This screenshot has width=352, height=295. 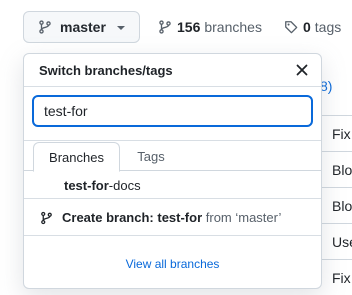 What do you see at coordinates (106, 70) in the screenshot?
I see `dropdown-title: Switch branches/tags` at bounding box center [106, 70].